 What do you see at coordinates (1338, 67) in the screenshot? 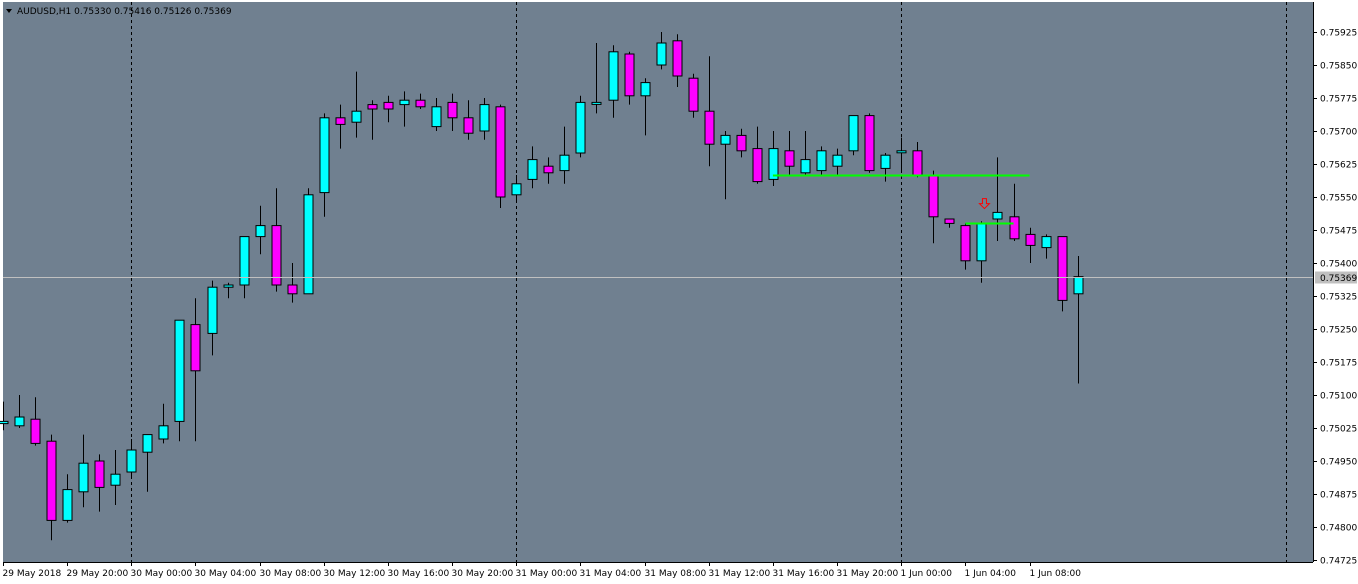
I see `price-tick-label: 0.75850` at bounding box center [1338, 67].